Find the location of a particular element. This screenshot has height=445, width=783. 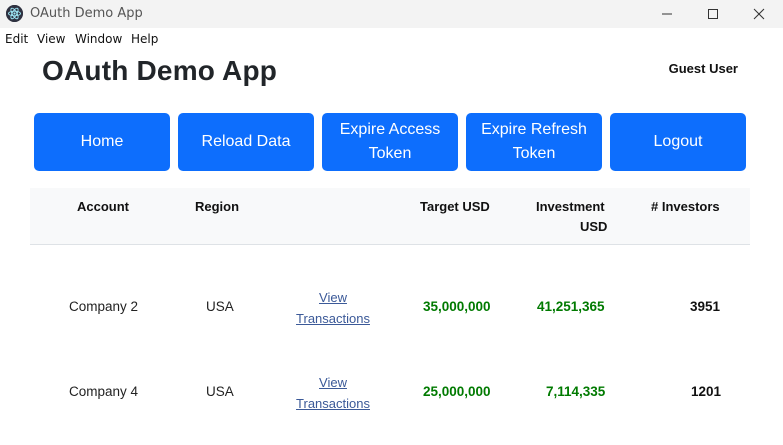

menu-edit: Edit is located at coordinates (16, 39).